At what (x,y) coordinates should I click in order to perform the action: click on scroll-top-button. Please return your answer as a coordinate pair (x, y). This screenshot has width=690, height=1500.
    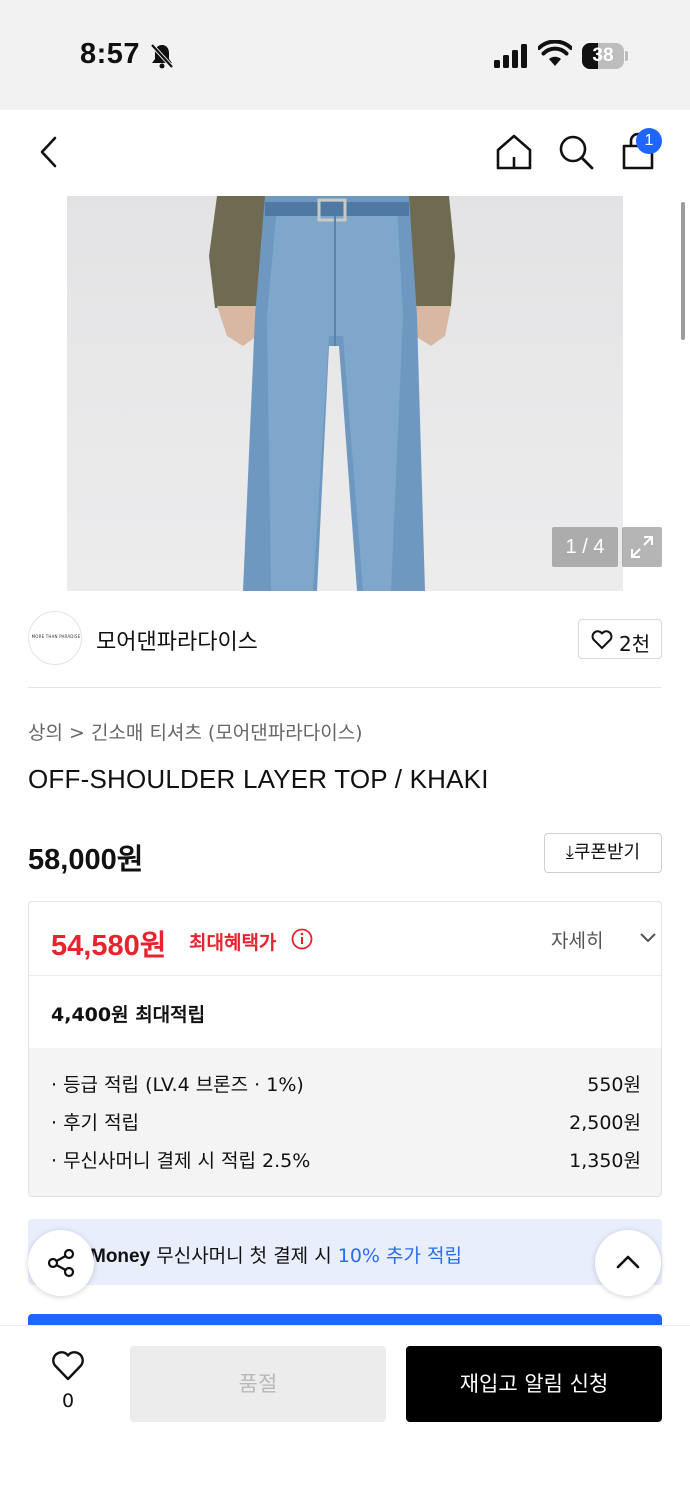
    Looking at the image, I should click on (628, 1263).